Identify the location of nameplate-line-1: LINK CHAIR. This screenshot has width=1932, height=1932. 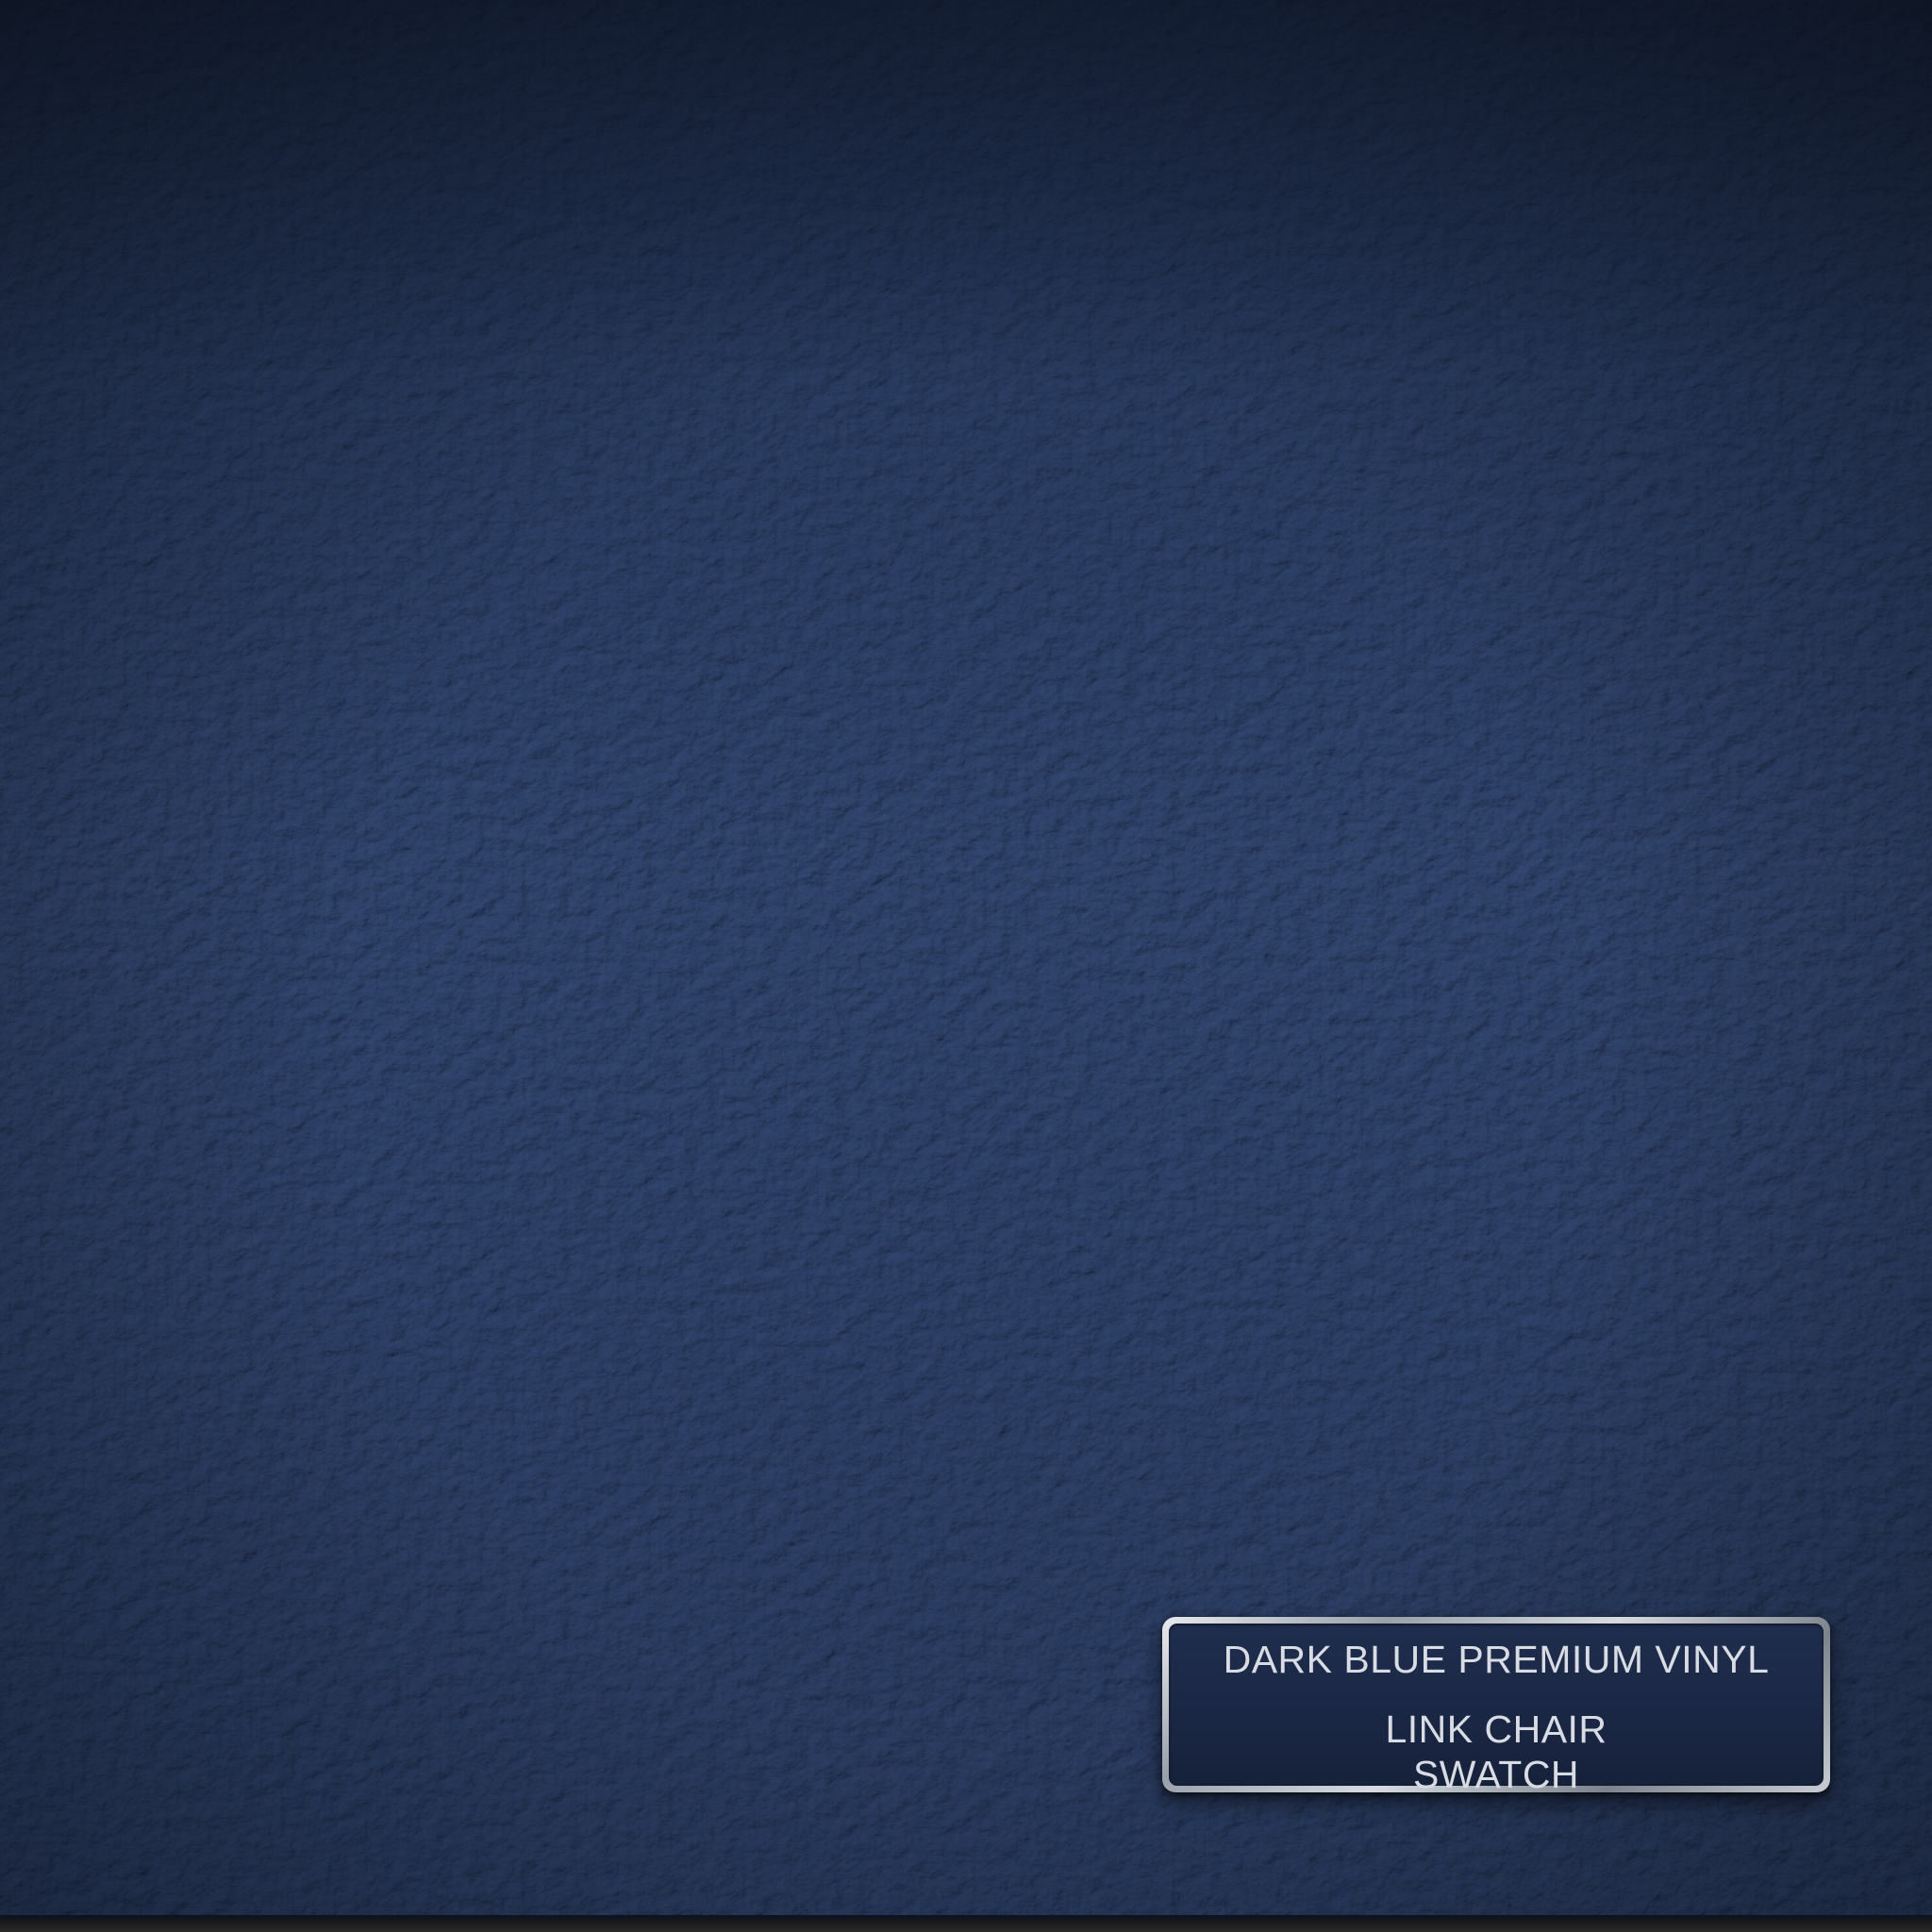
(1496, 1729).